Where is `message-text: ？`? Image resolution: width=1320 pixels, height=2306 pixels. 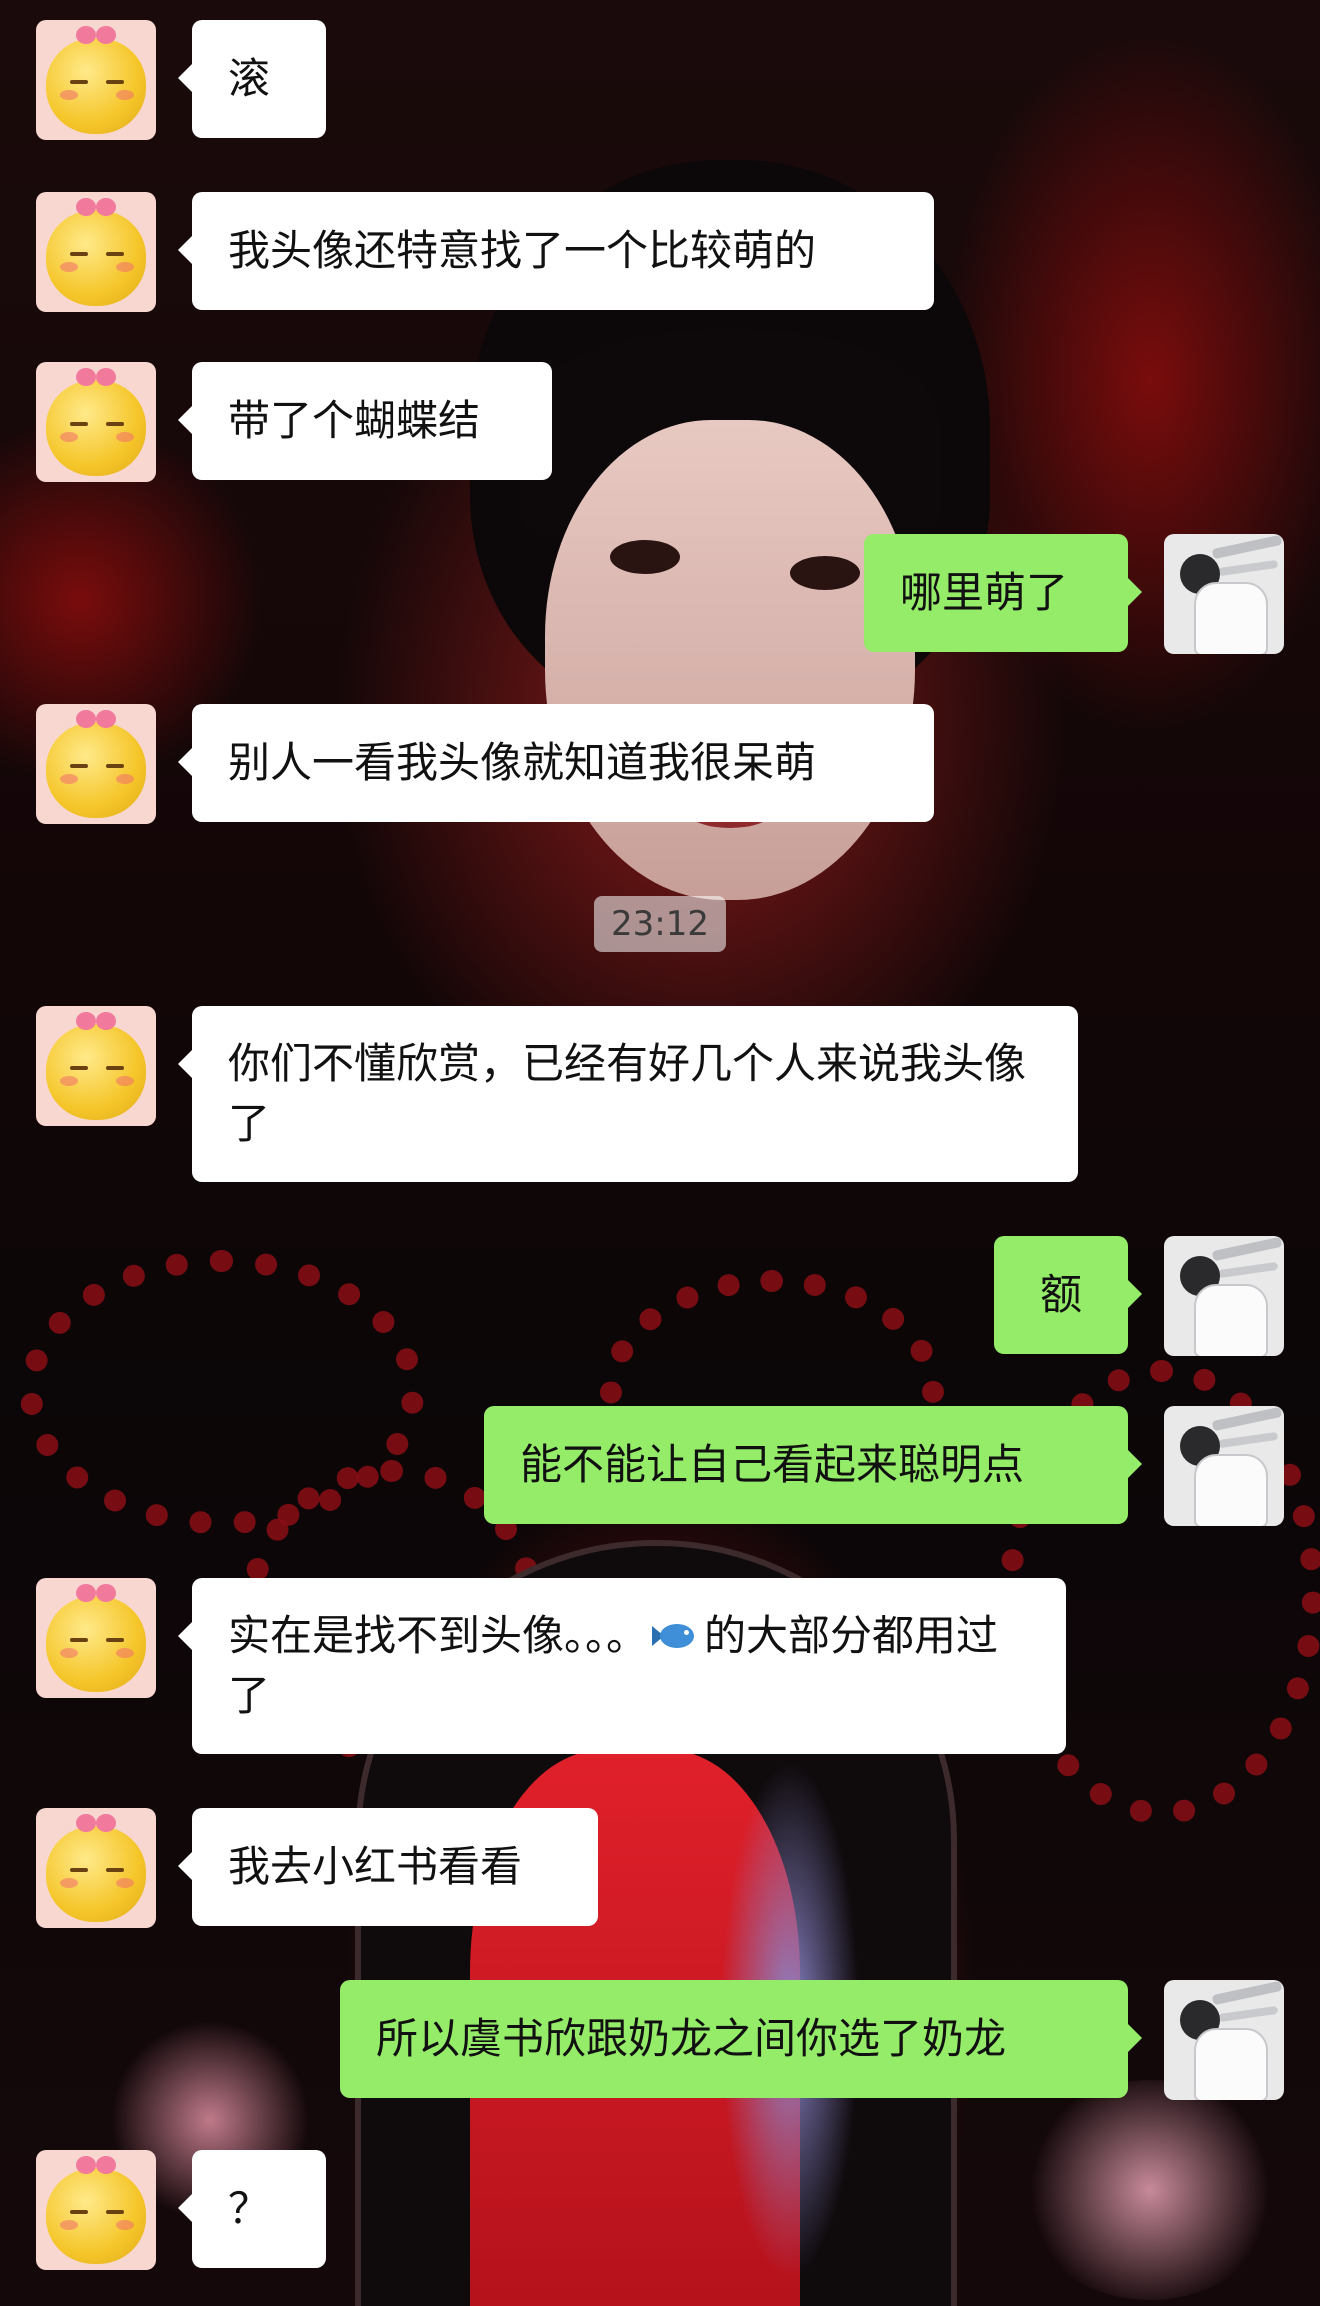
message-text: ？ is located at coordinates (249, 2208).